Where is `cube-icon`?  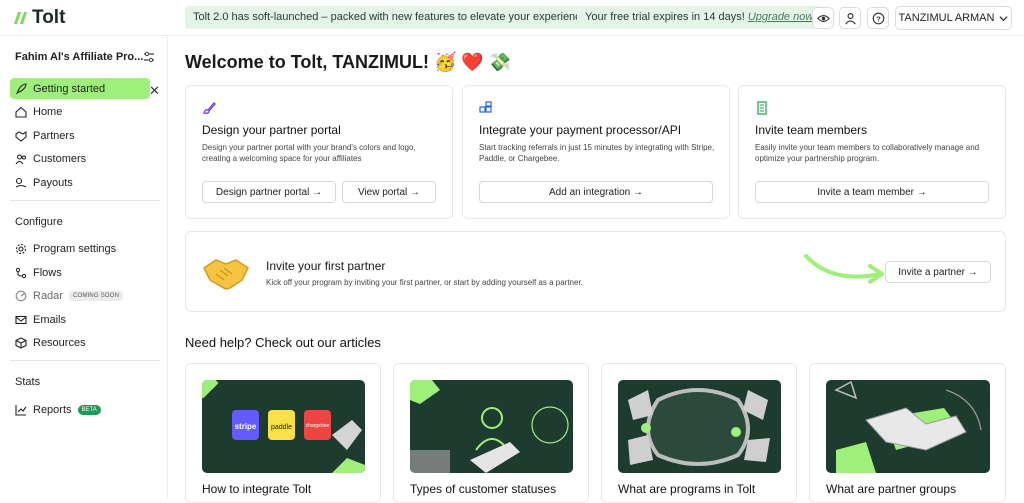
cube-icon is located at coordinates (21, 342).